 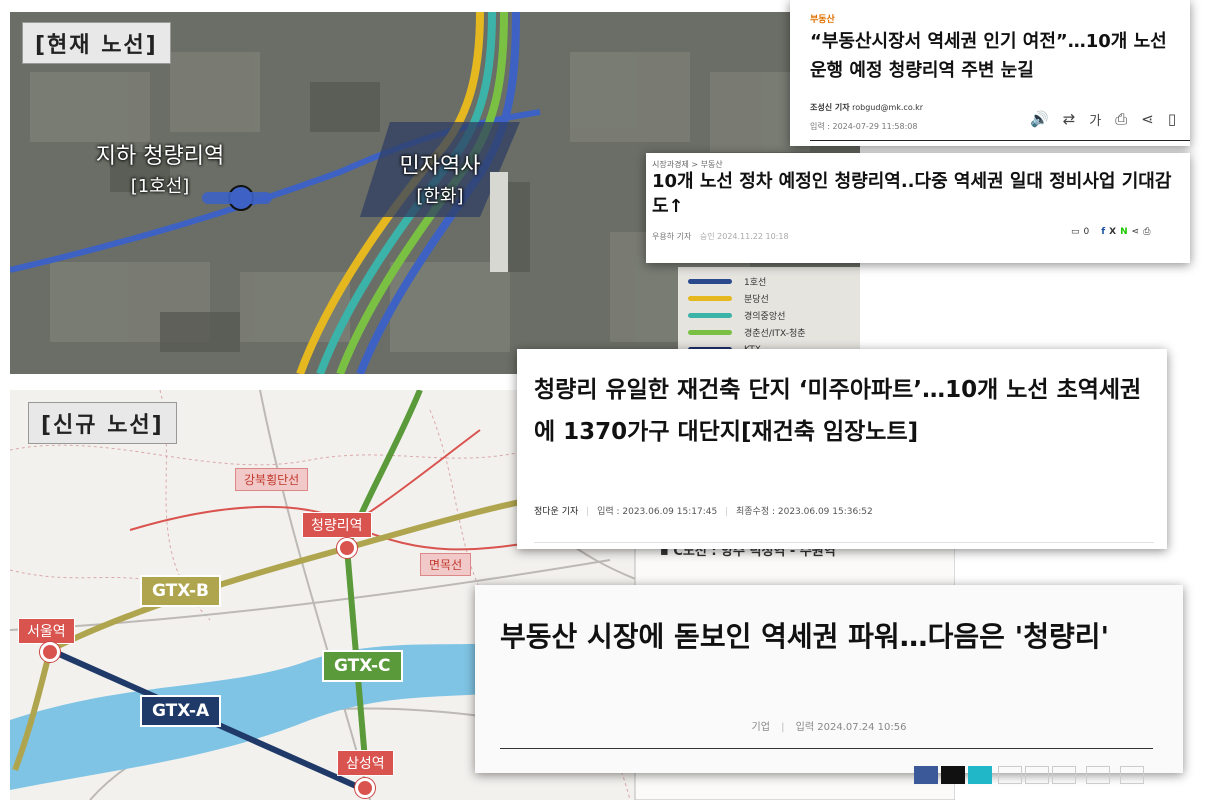 What do you see at coordinates (1103, 119) in the screenshot?
I see `article-toolbar: 🔊 ⇄ 가 ⎙ ⋖ ▯` at bounding box center [1103, 119].